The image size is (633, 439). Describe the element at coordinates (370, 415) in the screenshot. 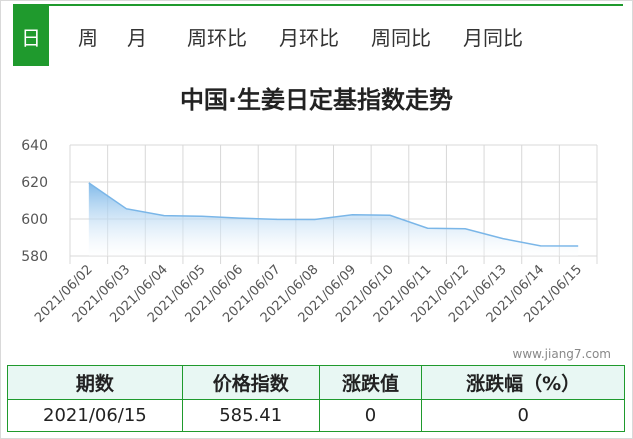

I see `cell-change-value: 0` at that location.